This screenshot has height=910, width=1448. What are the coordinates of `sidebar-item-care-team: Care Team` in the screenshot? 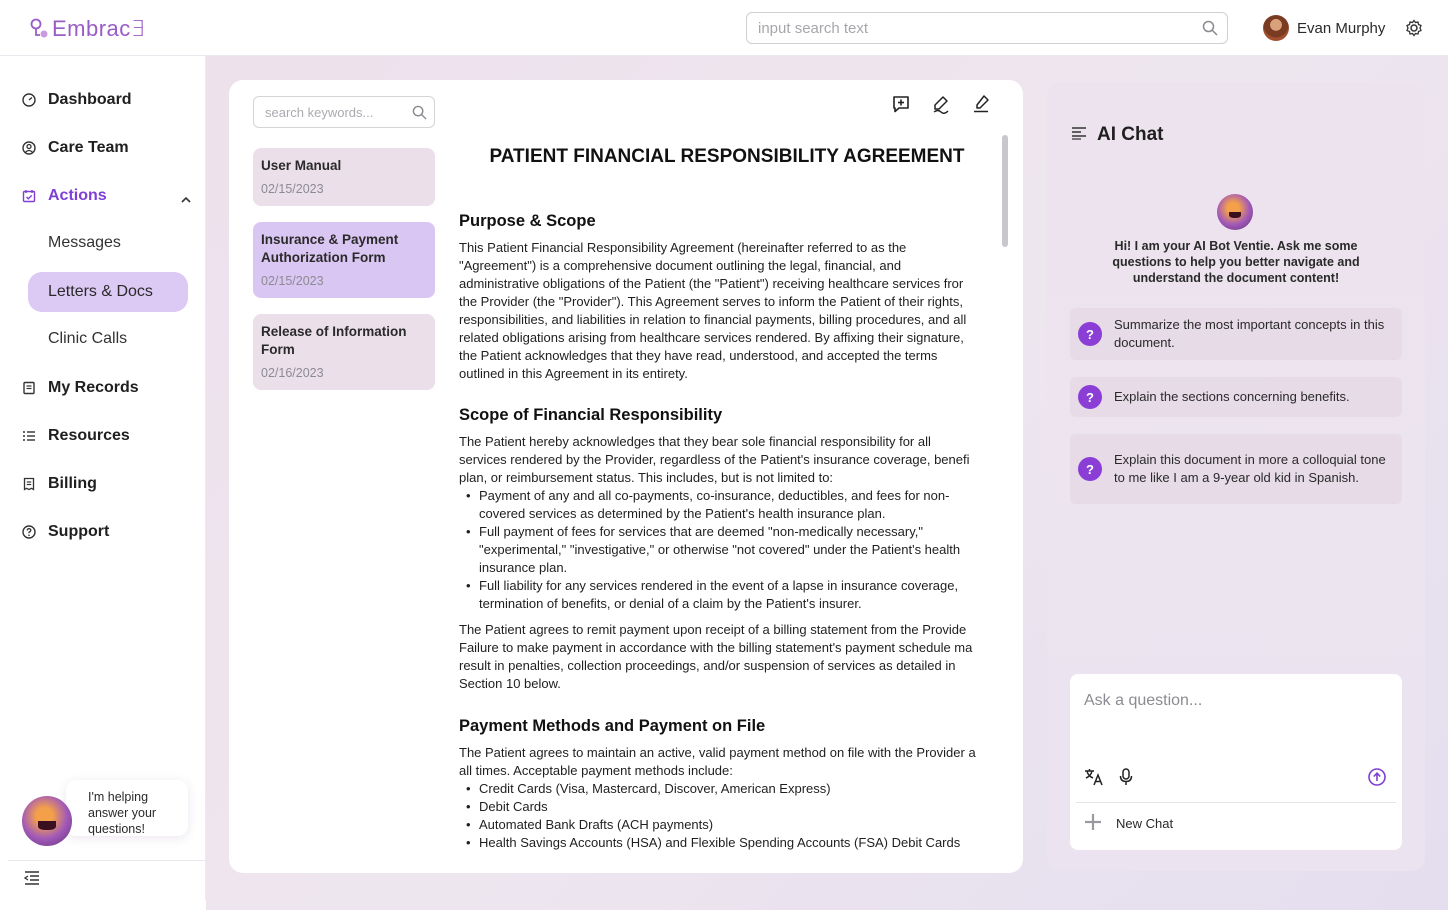 It's located at (75, 148).